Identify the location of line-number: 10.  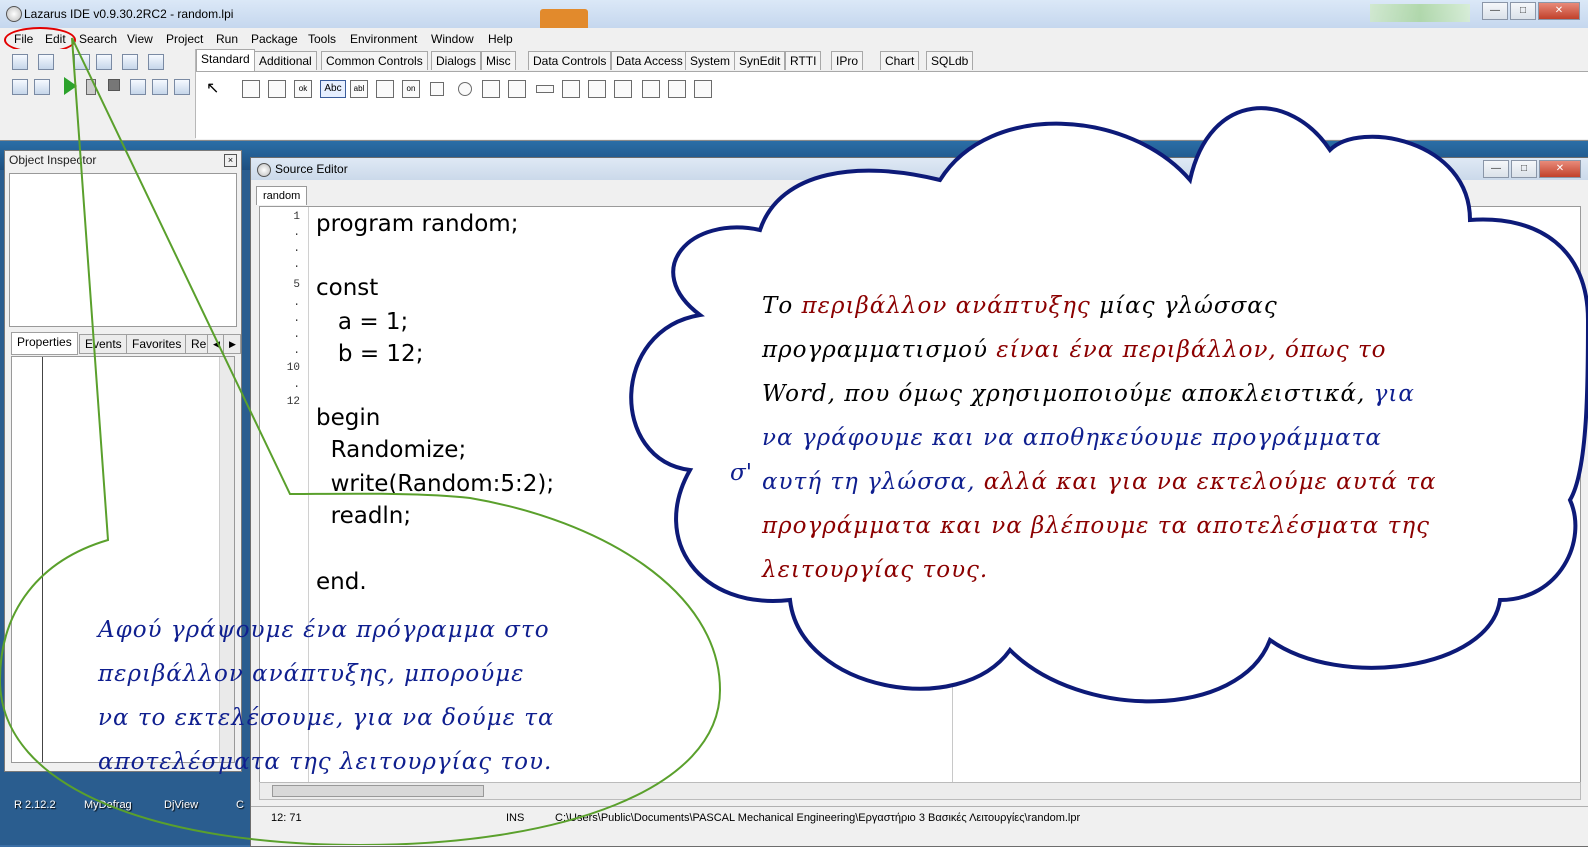
(293, 368).